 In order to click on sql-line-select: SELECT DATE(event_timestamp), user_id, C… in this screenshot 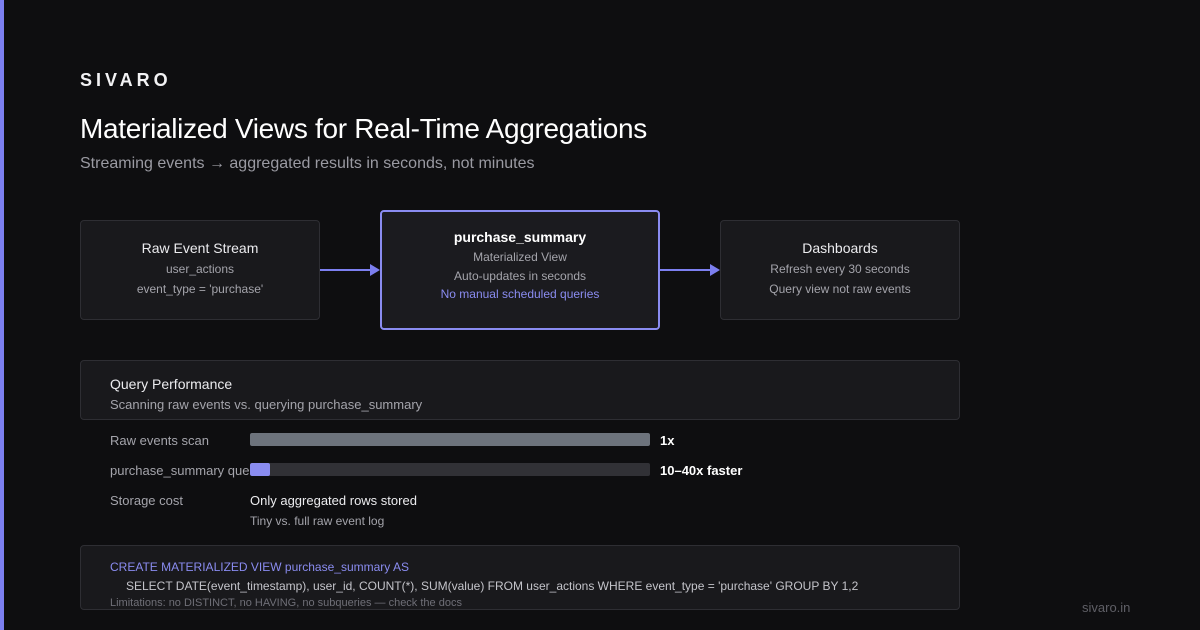, I will do `click(492, 586)`.